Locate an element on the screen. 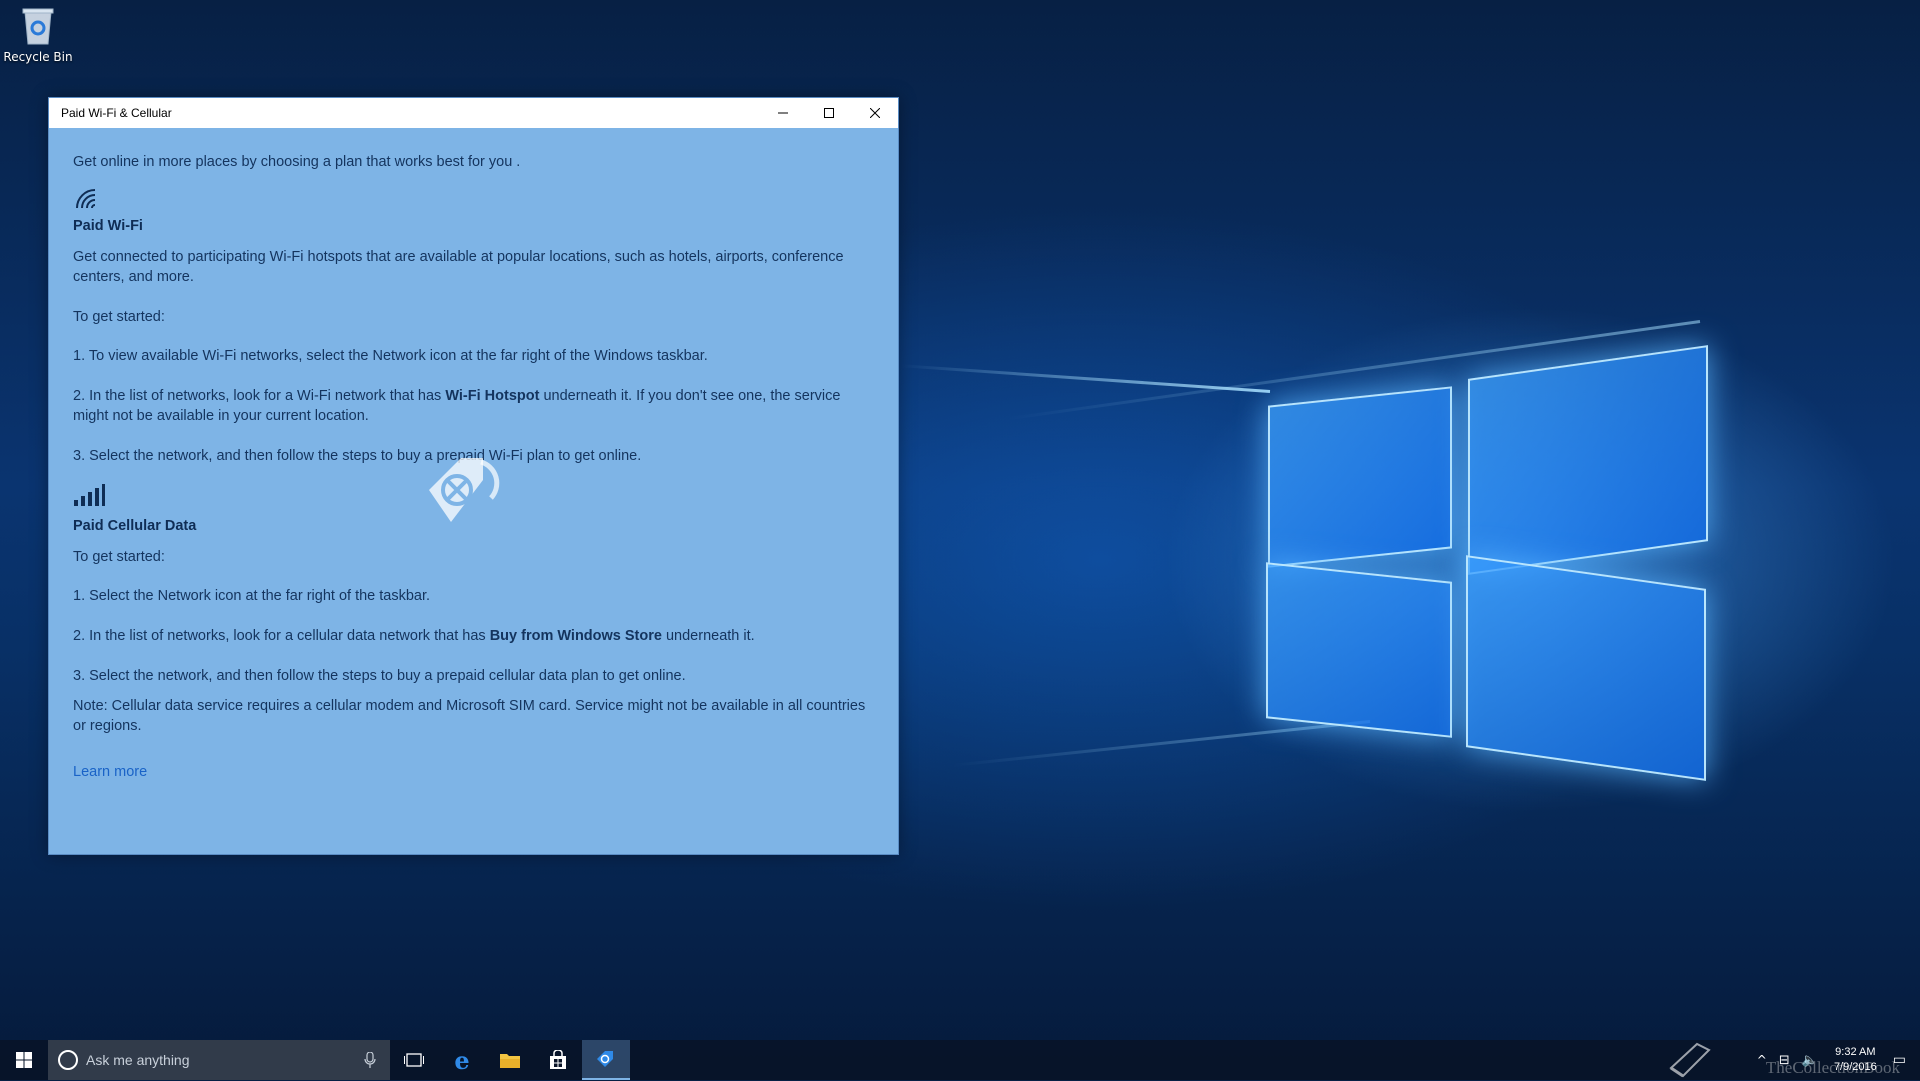  cortana-search-box: Ask me anything is located at coordinates (219, 1060).